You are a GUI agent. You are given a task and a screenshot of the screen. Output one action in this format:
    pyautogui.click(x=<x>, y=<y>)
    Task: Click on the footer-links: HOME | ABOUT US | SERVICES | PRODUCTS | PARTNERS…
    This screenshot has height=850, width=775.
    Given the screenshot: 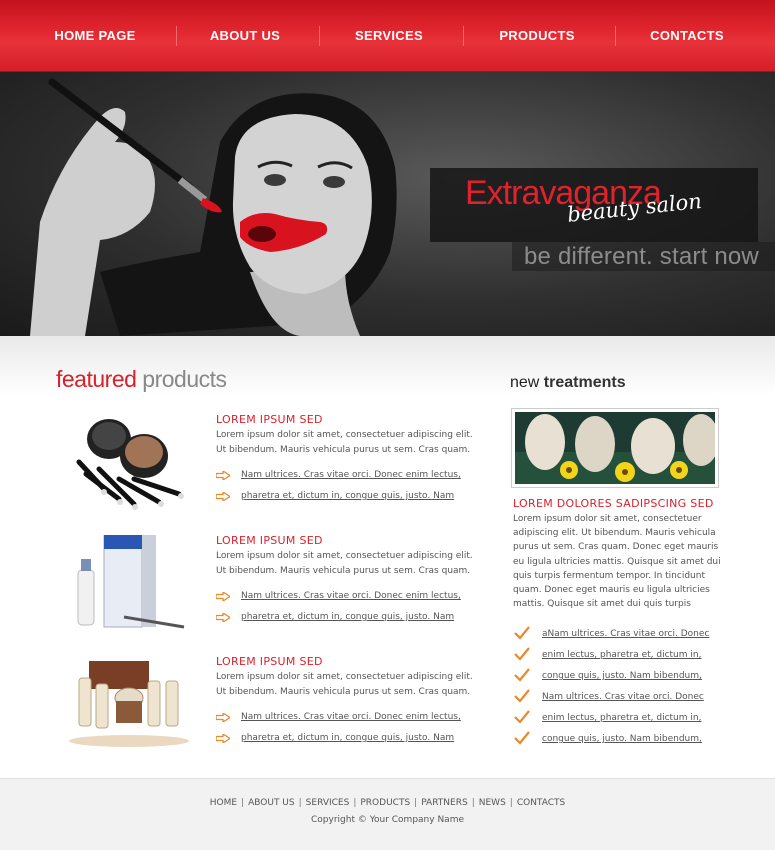 What is the action you would take?
    pyautogui.click(x=387, y=803)
    